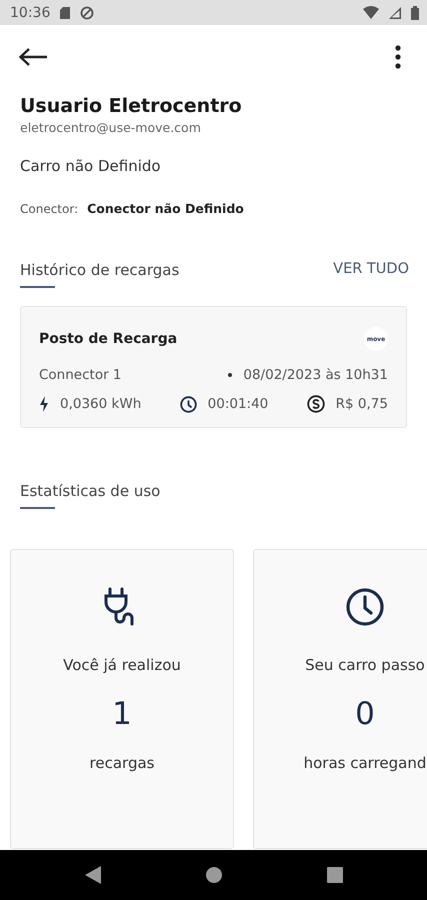 This screenshot has height=900, width=427. What do you see at coordinates (122, 714) in the screenshot?
I see `stat-value: 1` at bounding box center [122, 714].